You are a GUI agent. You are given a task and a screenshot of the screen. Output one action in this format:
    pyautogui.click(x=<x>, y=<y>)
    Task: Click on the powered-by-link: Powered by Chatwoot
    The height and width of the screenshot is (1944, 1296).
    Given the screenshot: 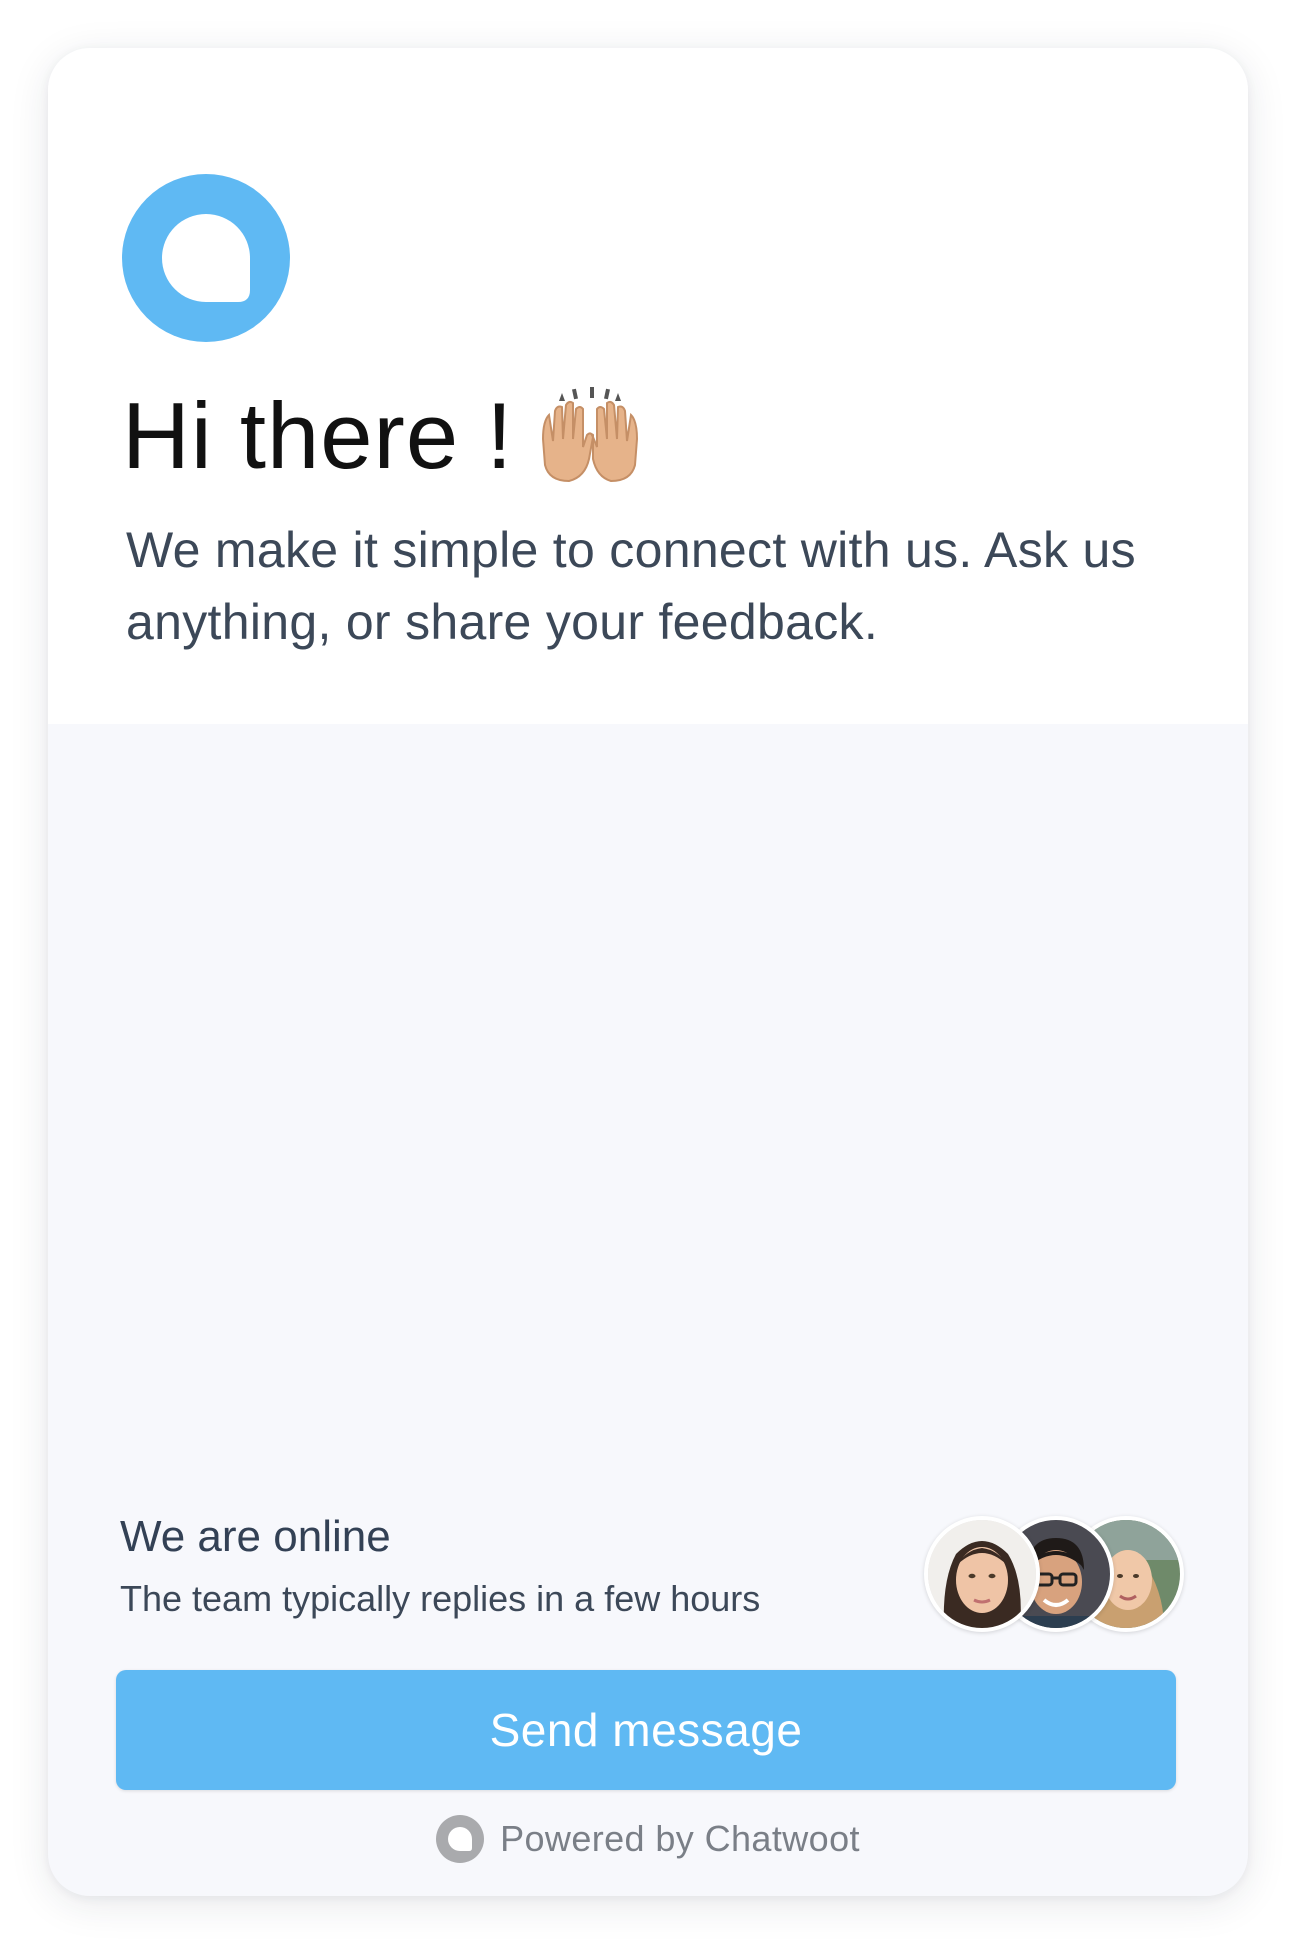 What is the action you would take?
    pyautogui.click(x=648, y=1839)
    